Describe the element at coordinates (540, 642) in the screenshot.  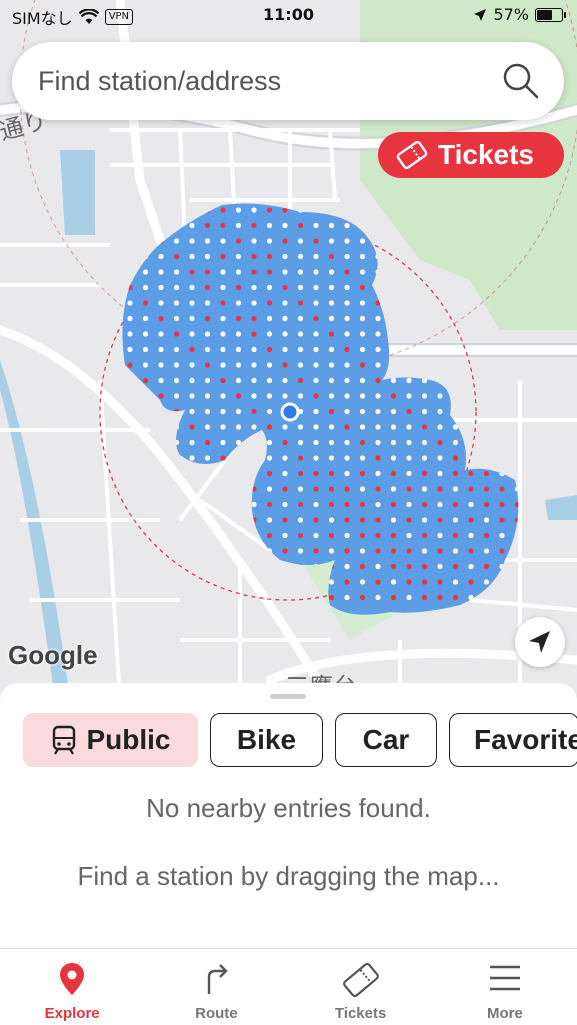
I see `locate-me-button` at that location.